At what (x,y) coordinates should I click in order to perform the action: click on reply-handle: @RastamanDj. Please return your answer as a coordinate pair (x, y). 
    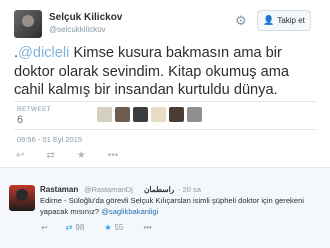
    Looking at the image, I should click on (108, 189).